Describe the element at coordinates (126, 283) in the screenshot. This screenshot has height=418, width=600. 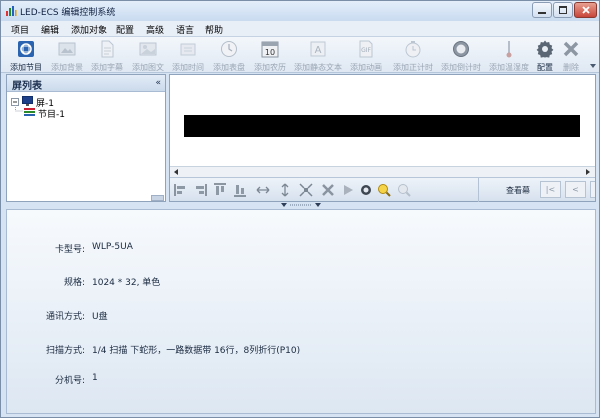
I see `info-value: 1024 * 32, 单色` at that location.